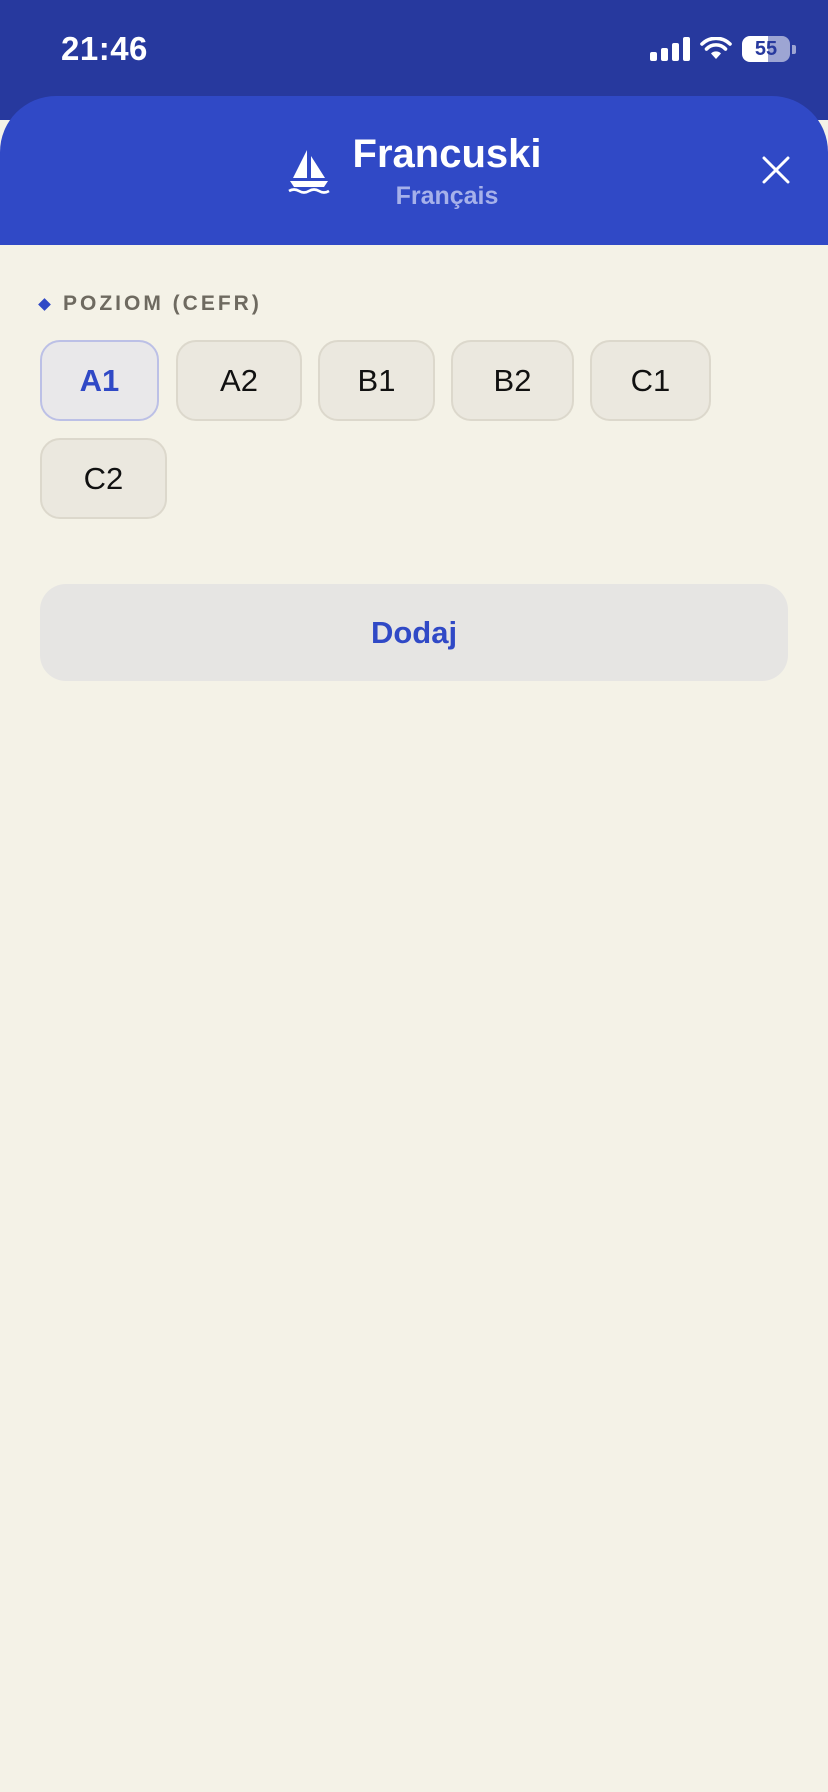 The image size is (828, 1792). I want to click on page-subtitle: Français, so click(447, 196).